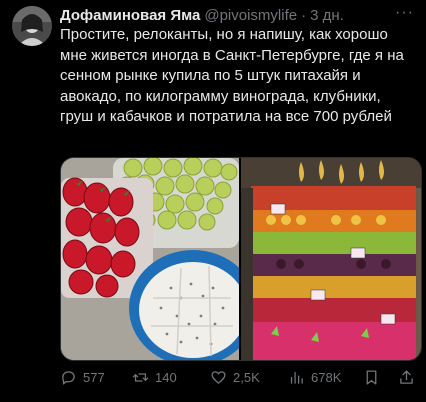  What do you see at coordinates (327, 15) in the screenshot?
I see `timestamp: 3 дн.` at bounding box center [327, 15].